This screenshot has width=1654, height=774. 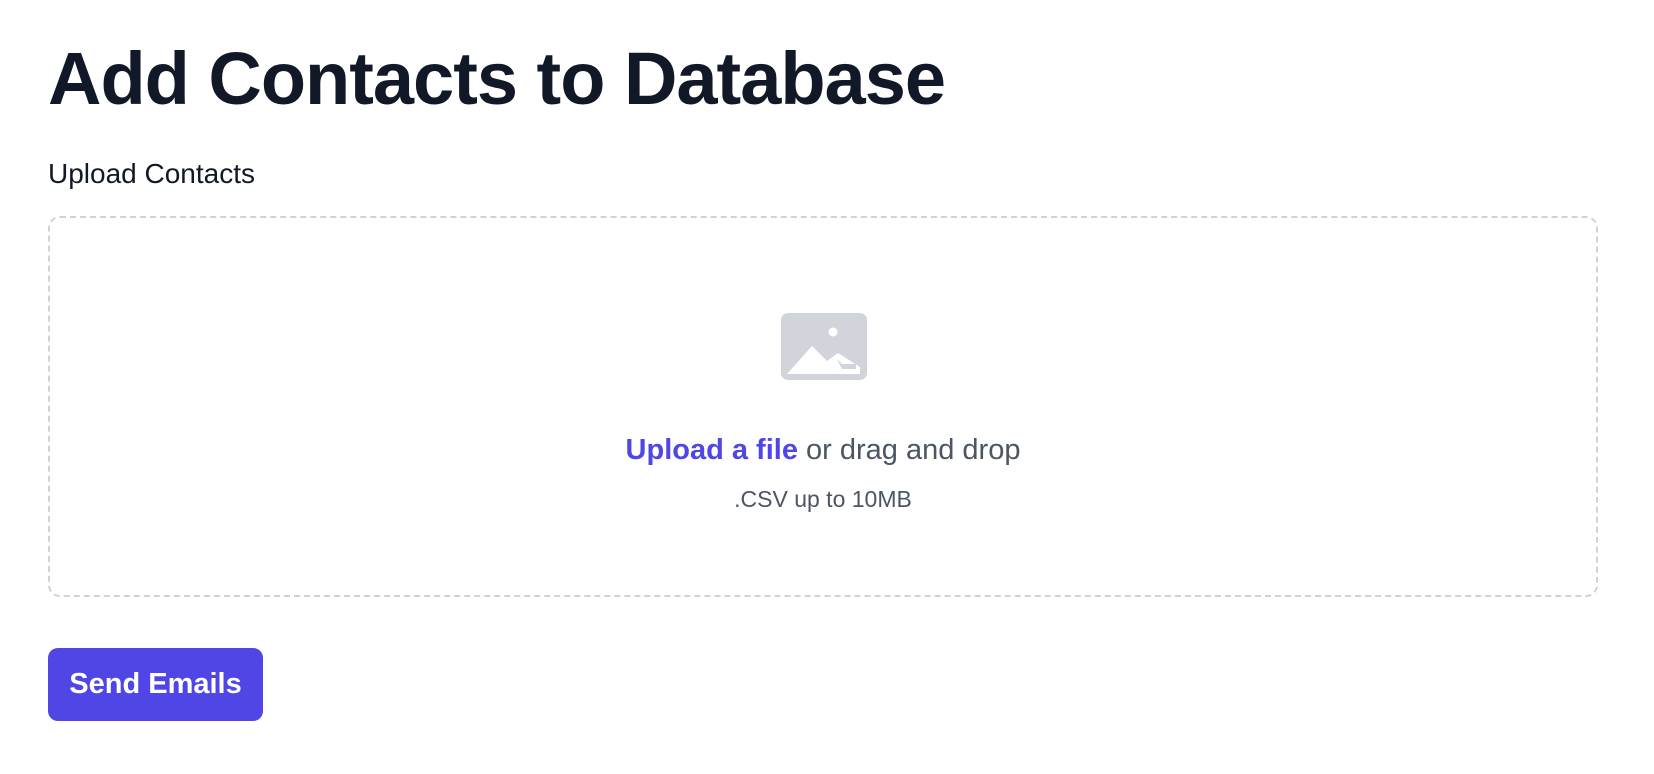 I want to click on upload-instruction: Upload a file or drag and drop, so click(x=823, y=450).